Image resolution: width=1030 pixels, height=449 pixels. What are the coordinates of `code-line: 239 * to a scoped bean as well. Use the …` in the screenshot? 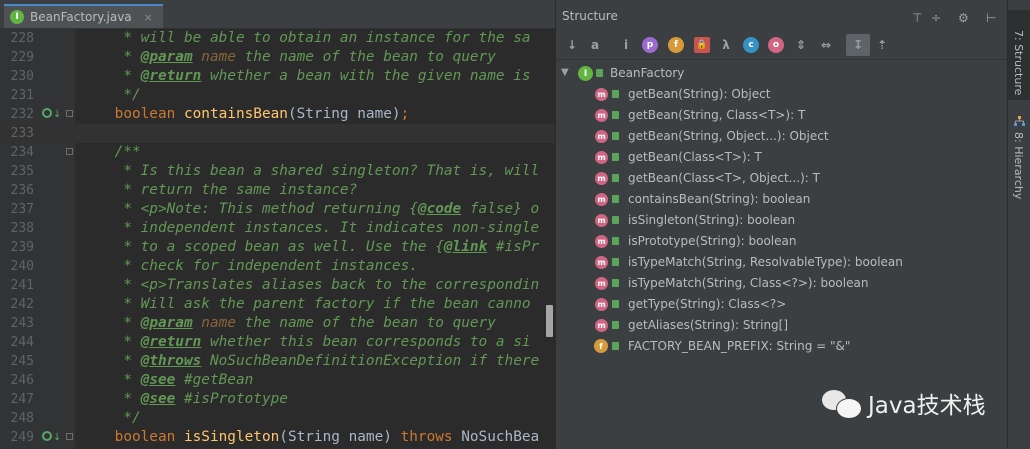 It's located at (277, 247).